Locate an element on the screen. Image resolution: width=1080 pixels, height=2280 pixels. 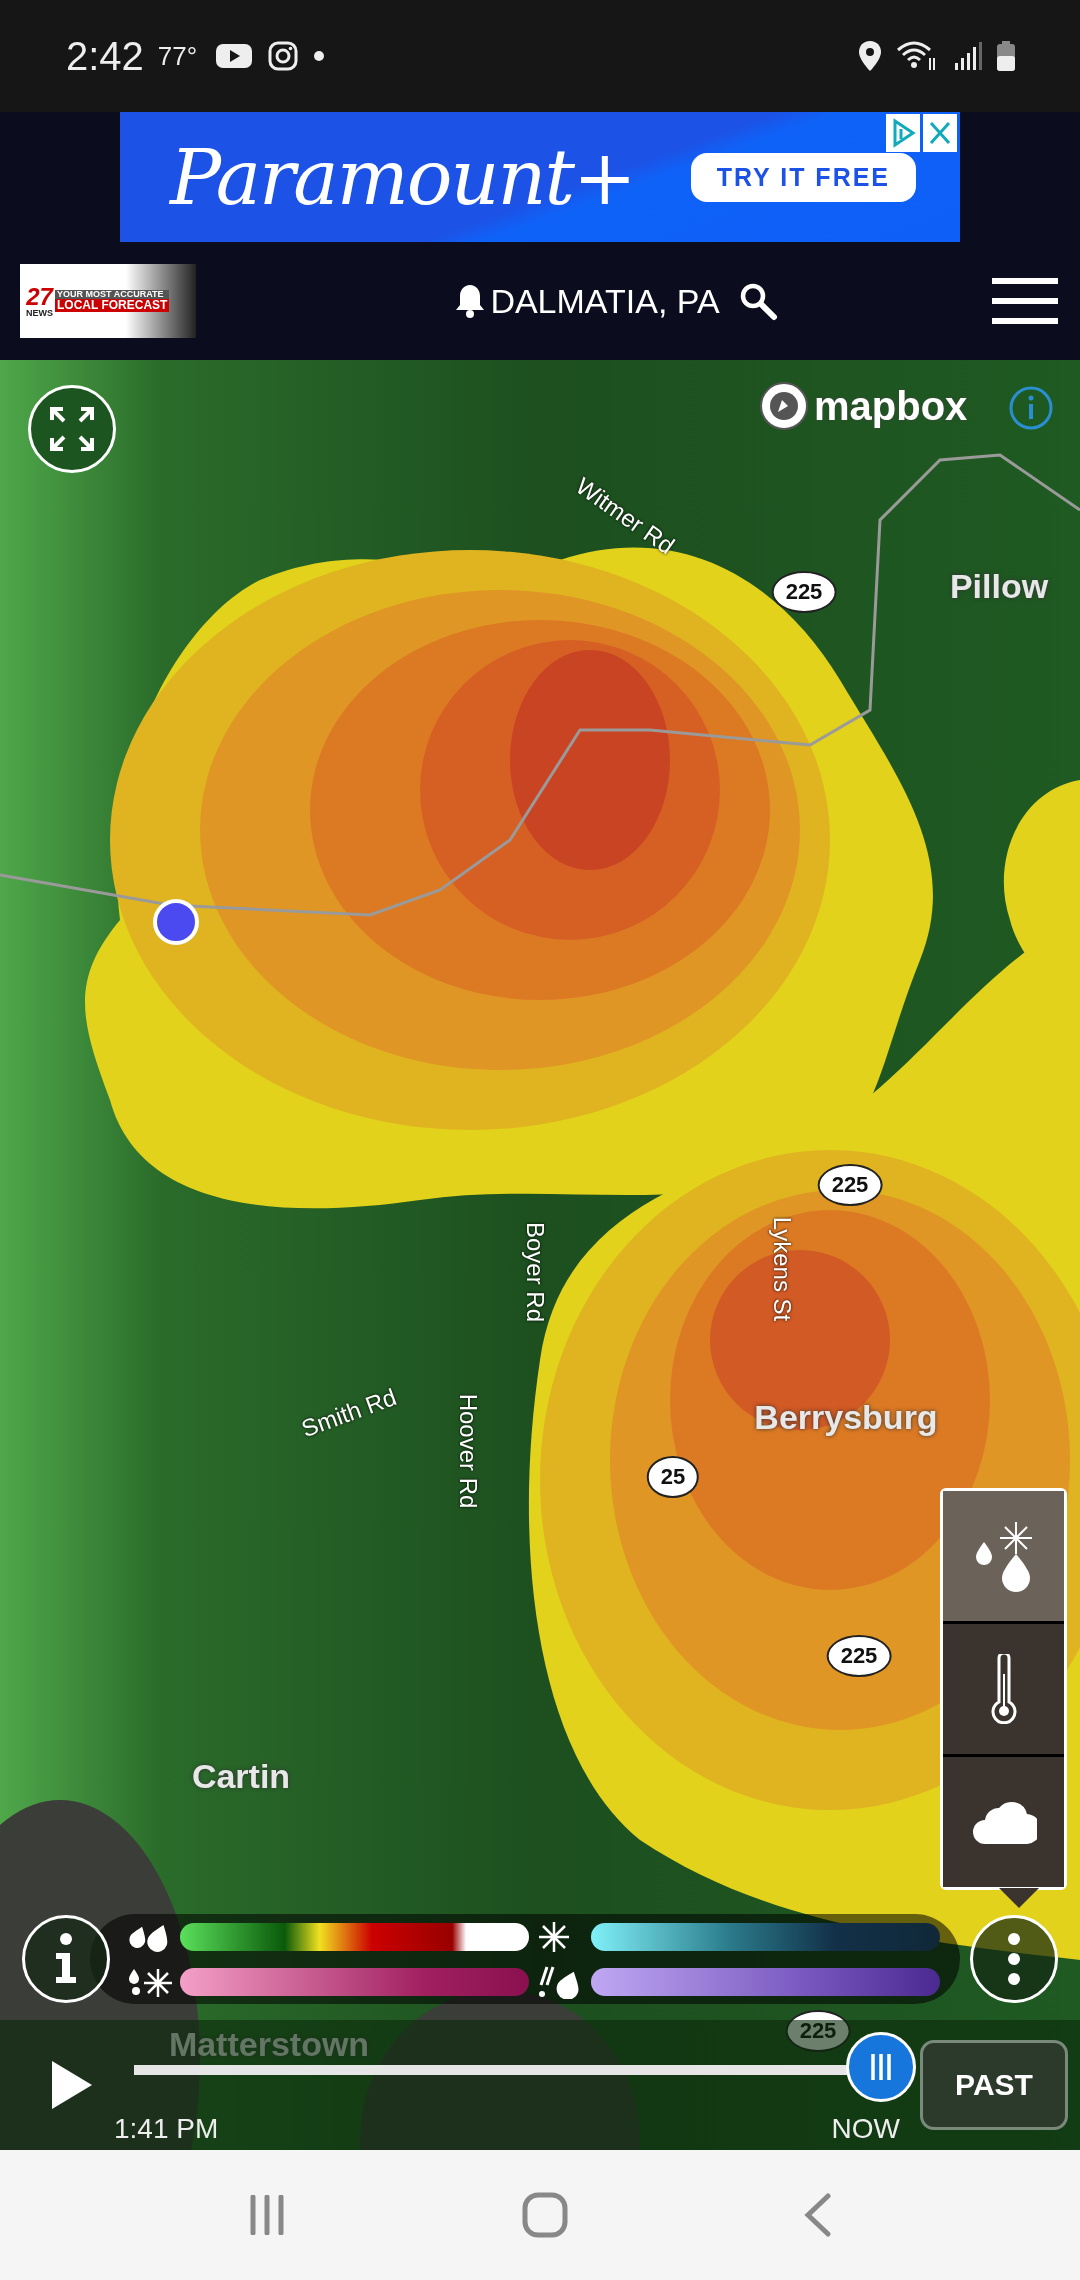
place-label: Pillow is located at coordinates (999, 586).